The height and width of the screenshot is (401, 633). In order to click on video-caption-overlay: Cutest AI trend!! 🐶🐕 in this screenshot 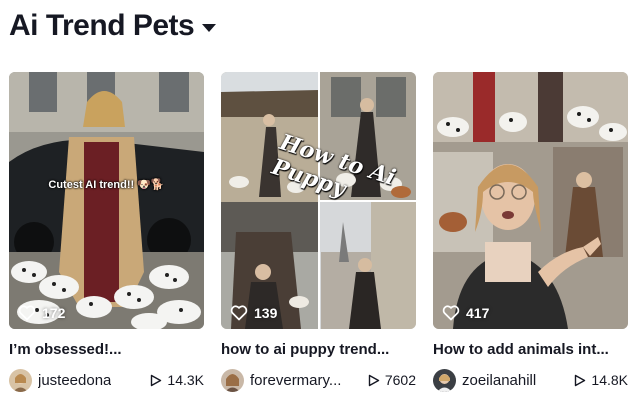, I will do `click(106, 185)`.